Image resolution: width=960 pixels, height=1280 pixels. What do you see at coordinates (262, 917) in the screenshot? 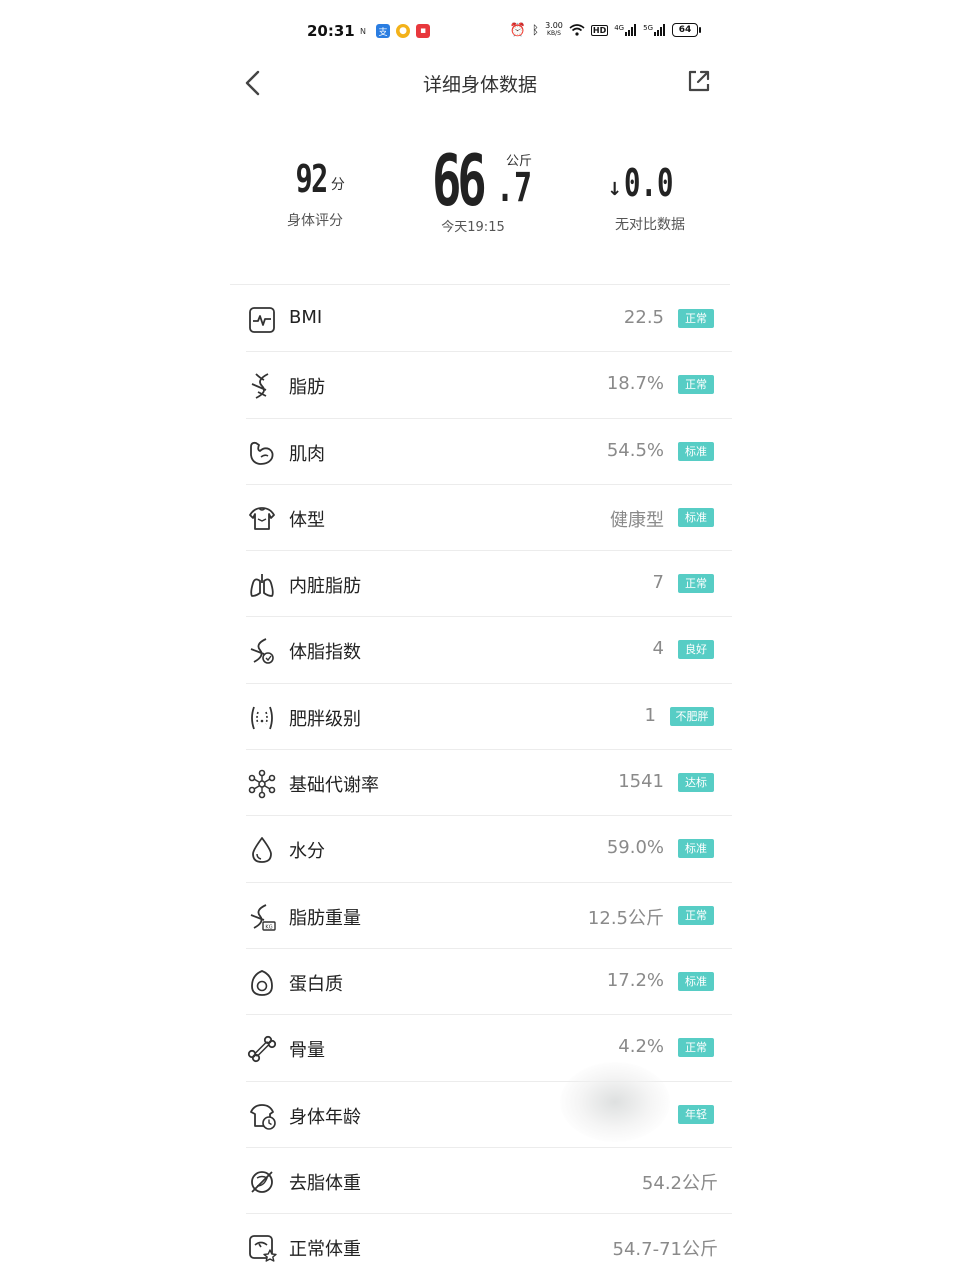
I see `fat-weight-icon: KG` at bounding box center [262, 917].